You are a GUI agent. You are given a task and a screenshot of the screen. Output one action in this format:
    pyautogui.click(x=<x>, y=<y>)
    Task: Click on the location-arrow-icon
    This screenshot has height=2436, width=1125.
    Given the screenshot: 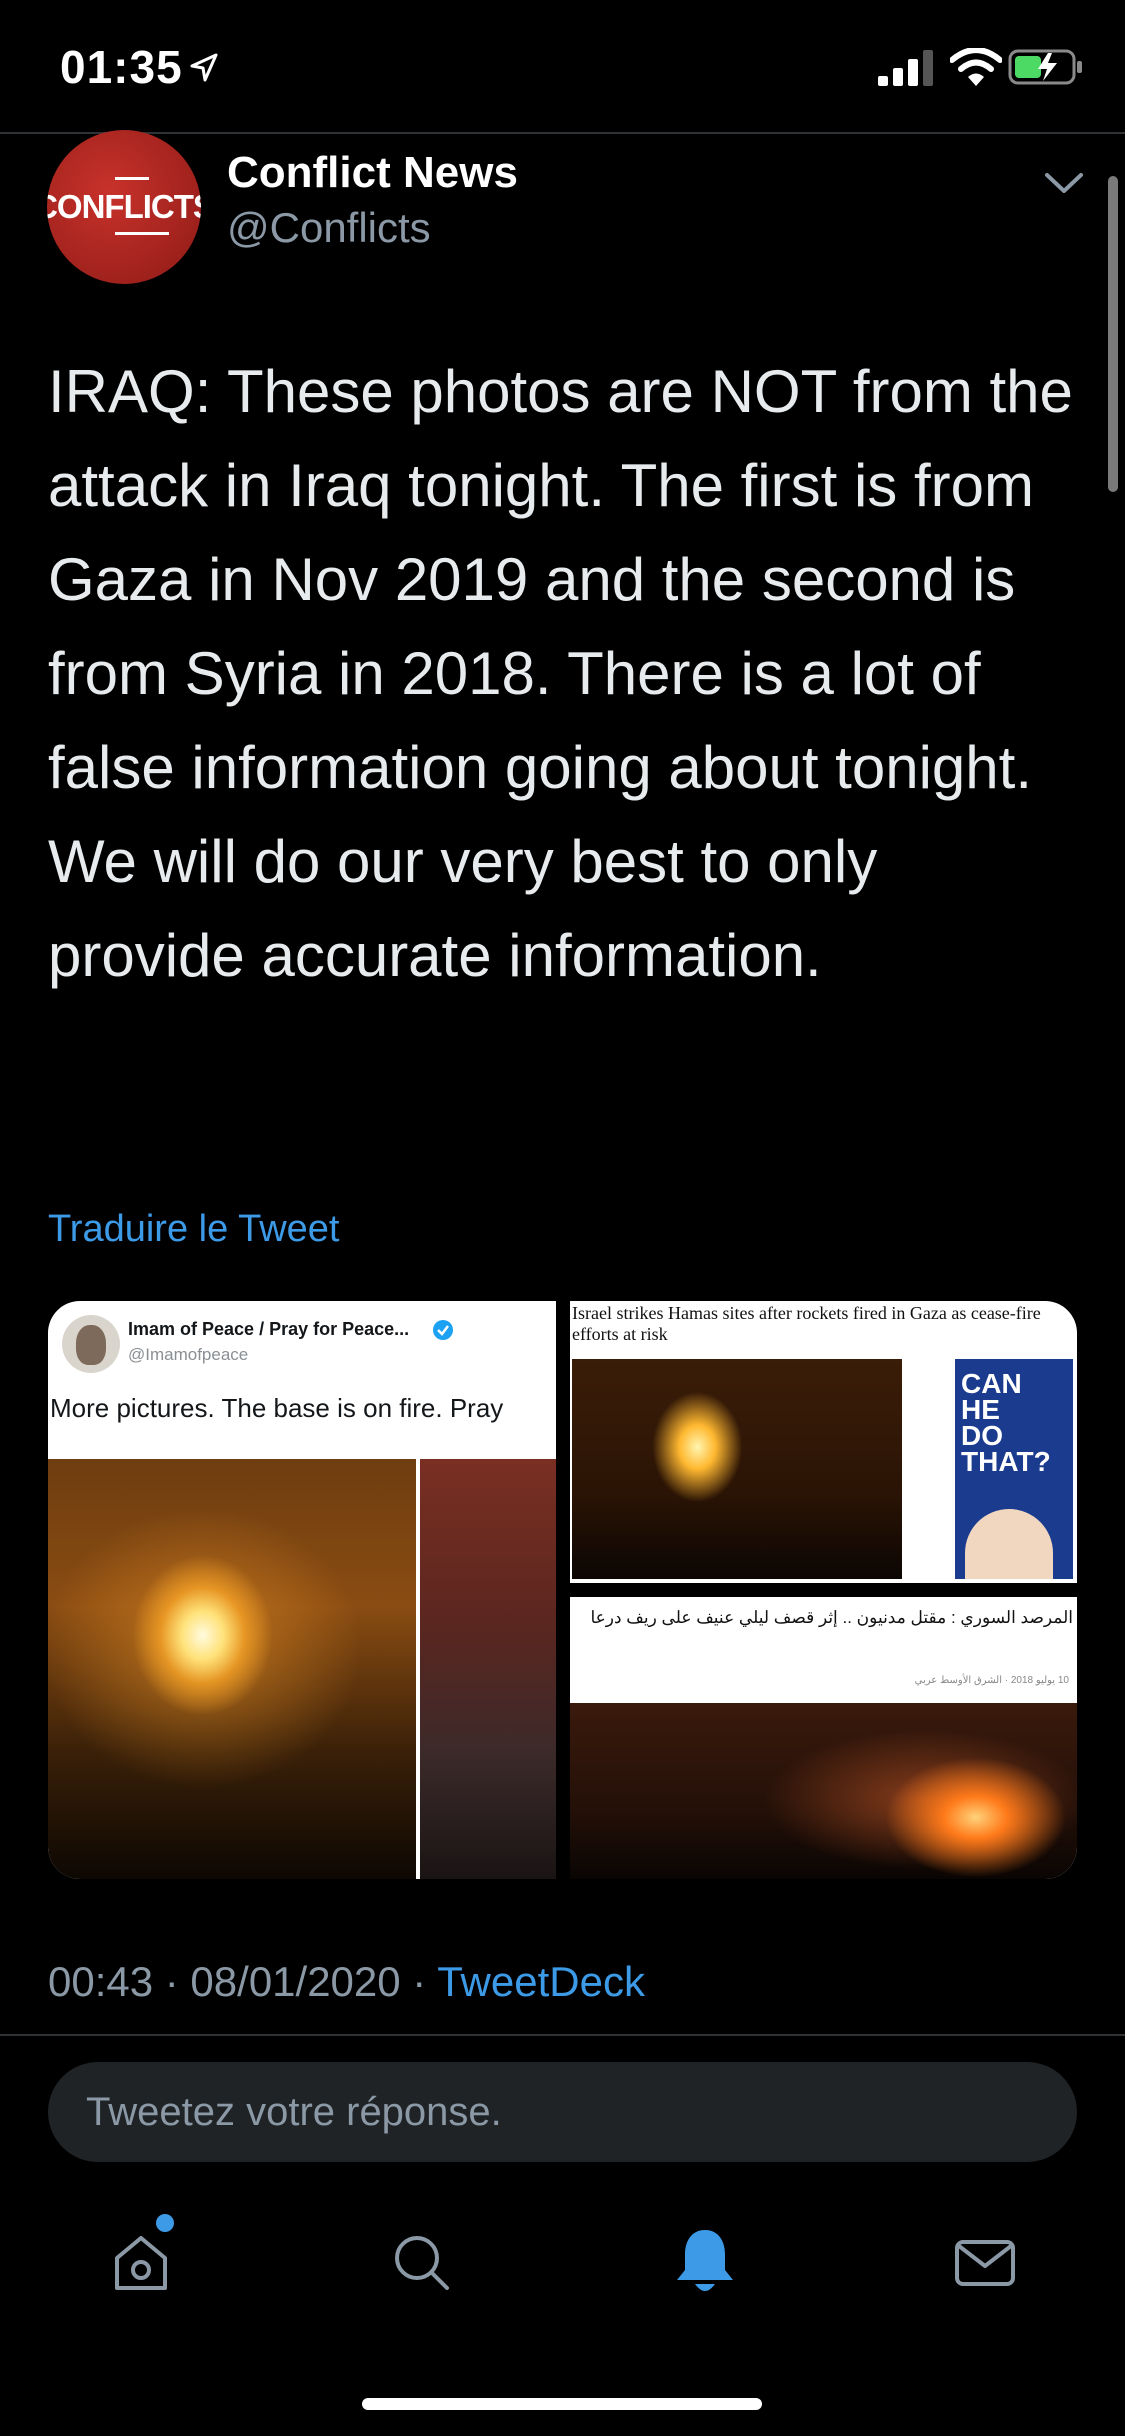 What is the action you would take?
    pyautogui.click(x=204, y=67)
    